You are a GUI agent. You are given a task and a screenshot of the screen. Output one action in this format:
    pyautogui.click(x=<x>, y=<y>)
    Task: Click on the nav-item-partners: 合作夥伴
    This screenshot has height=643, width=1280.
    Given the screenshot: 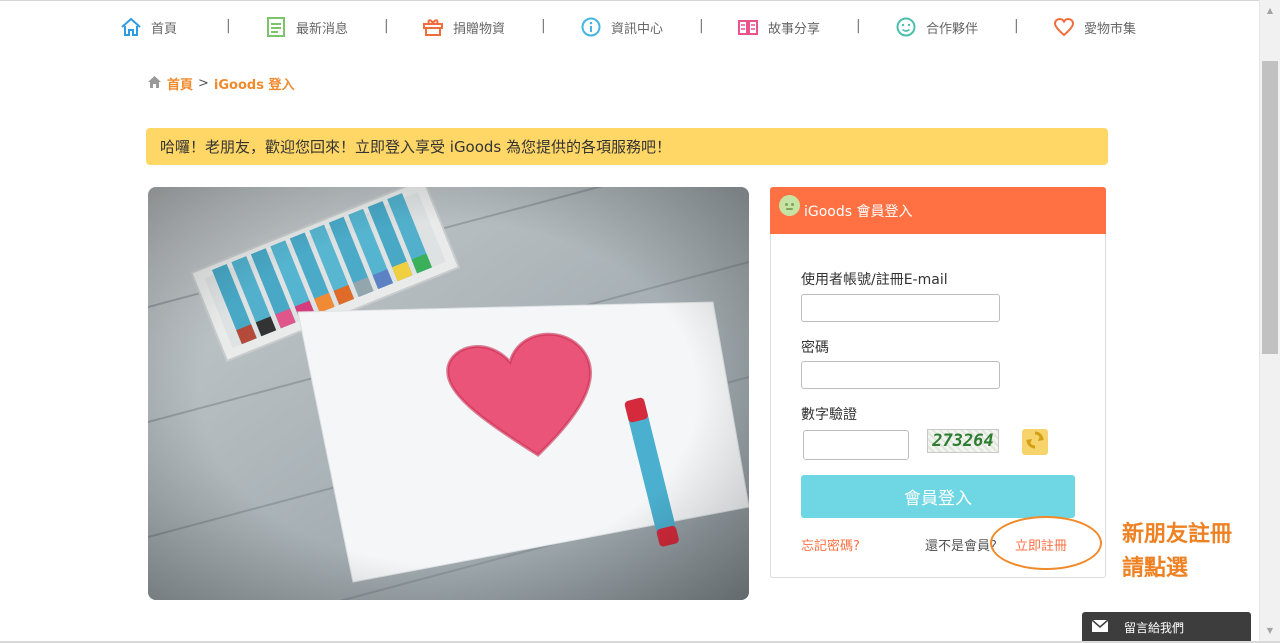 What is the action you would take?
    pyautogui.click(x=936, y=27)
    